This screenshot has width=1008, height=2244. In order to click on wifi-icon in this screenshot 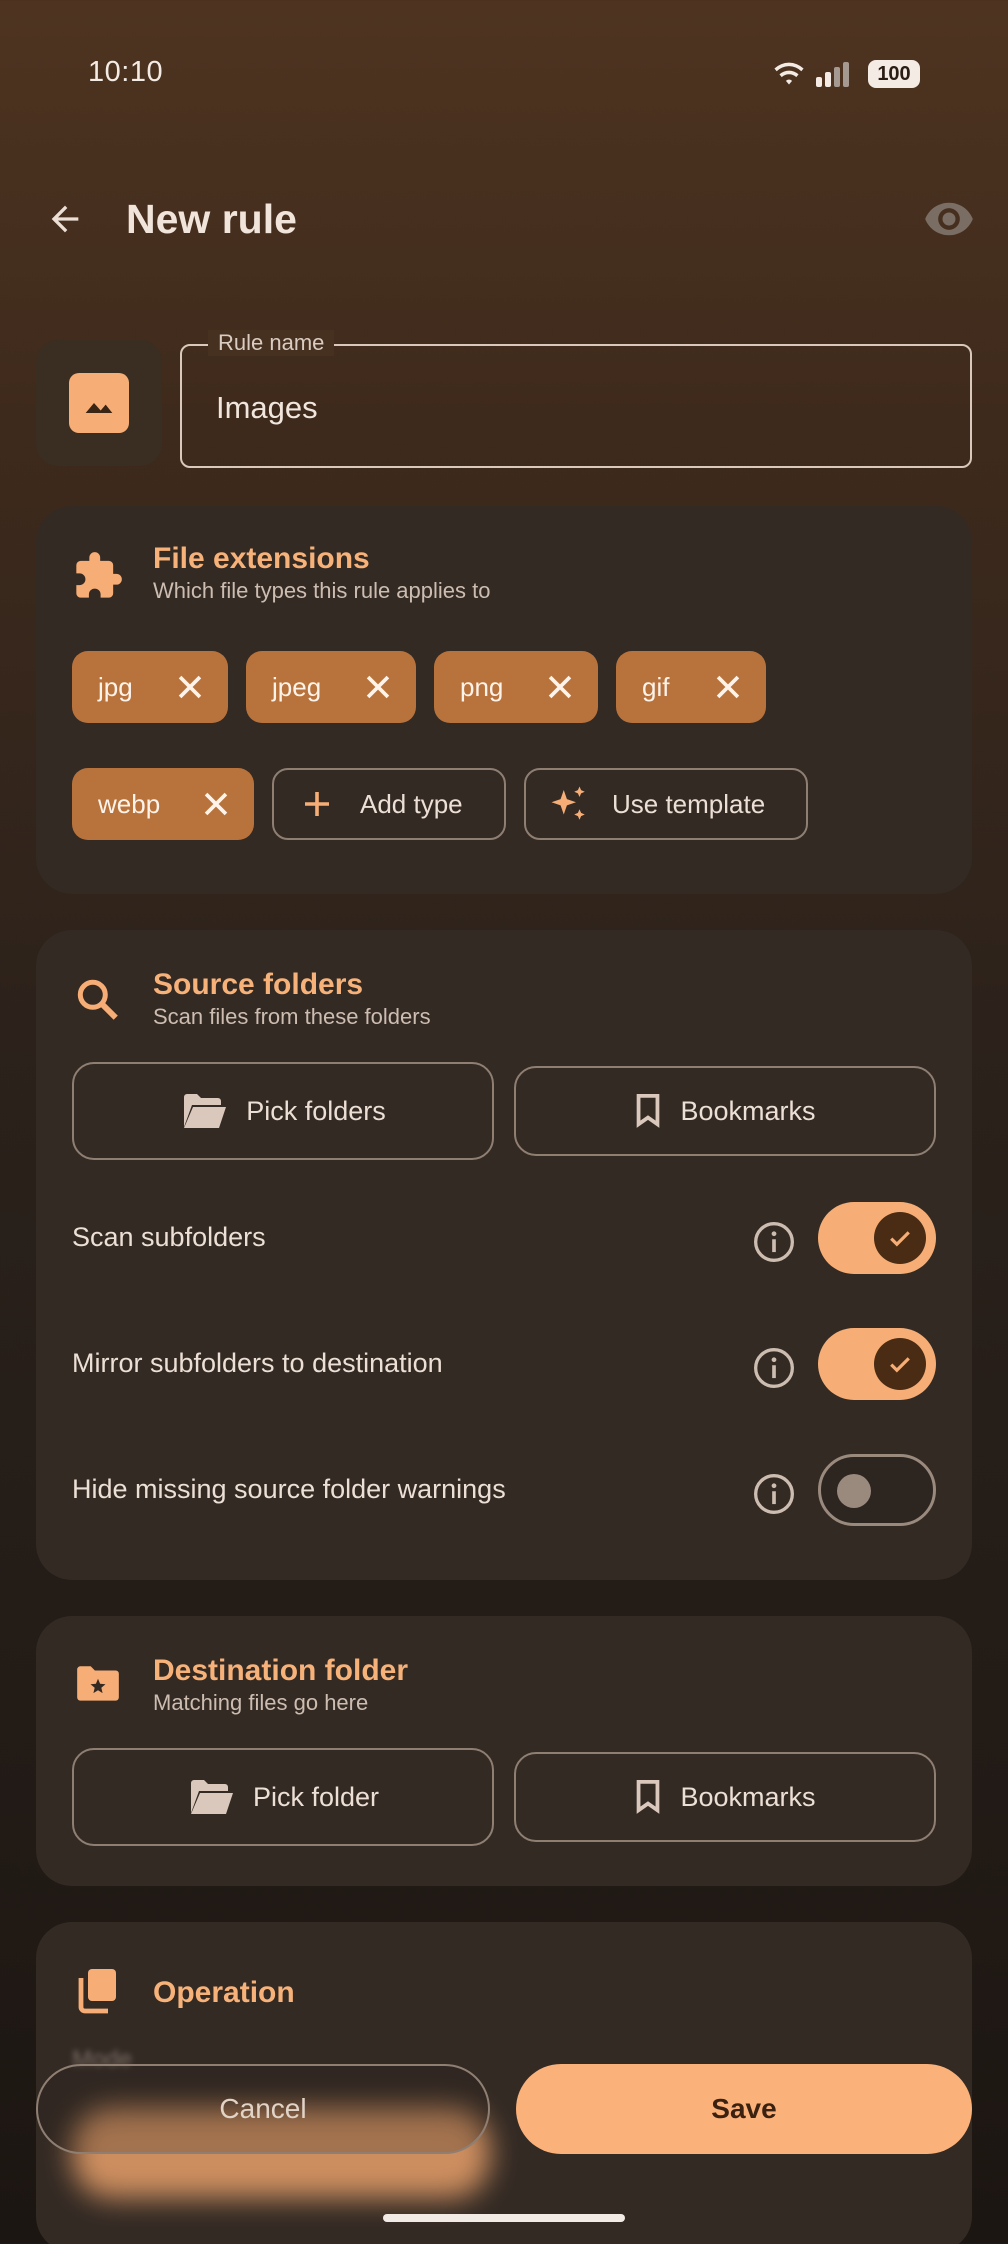, I will do `click(789, 73)`.